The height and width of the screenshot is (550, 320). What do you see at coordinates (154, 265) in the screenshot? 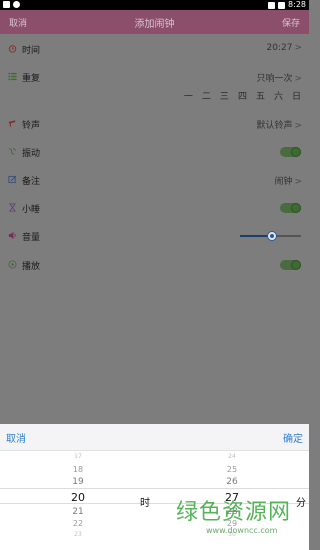
I see `play-row: 播放` at bounding box center [154, 265].